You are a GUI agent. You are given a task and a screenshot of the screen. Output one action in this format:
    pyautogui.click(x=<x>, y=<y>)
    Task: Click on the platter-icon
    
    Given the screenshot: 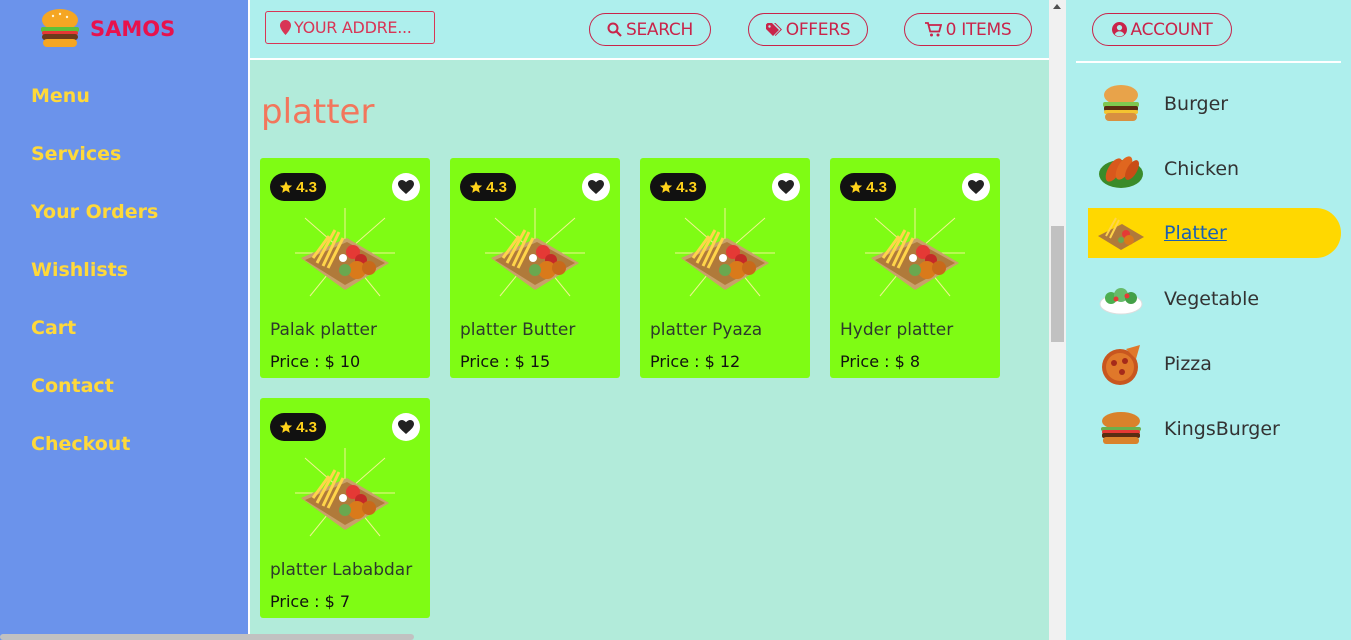 What is the action you would take?
    pyautogui.click(x=1121, y=233)
    